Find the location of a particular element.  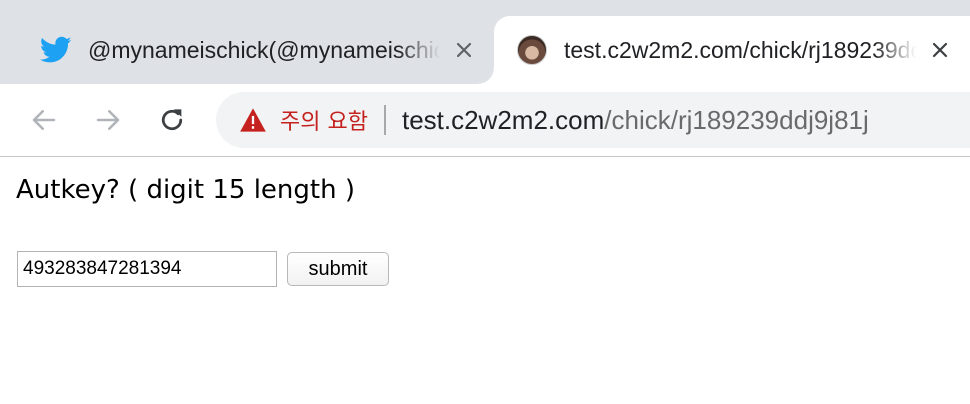

tab-title: @mynameischick(@mynameischick) is located at coordinates (264, 49).